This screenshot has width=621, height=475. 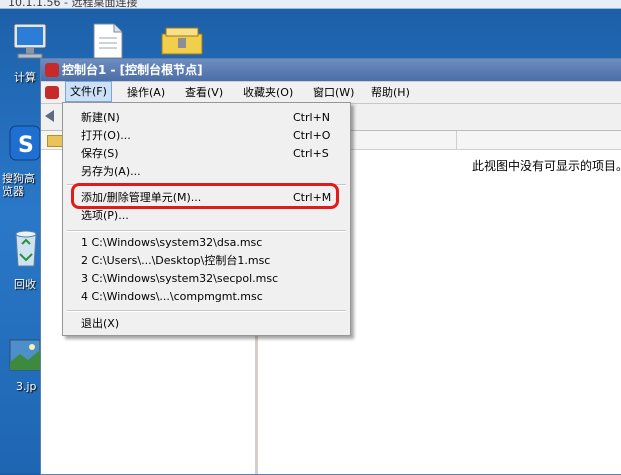 What do you see at coordinates (390, 92) in the screenshot?
I see `menu-help: 帮助(H)` at bounding box center [390, 92].